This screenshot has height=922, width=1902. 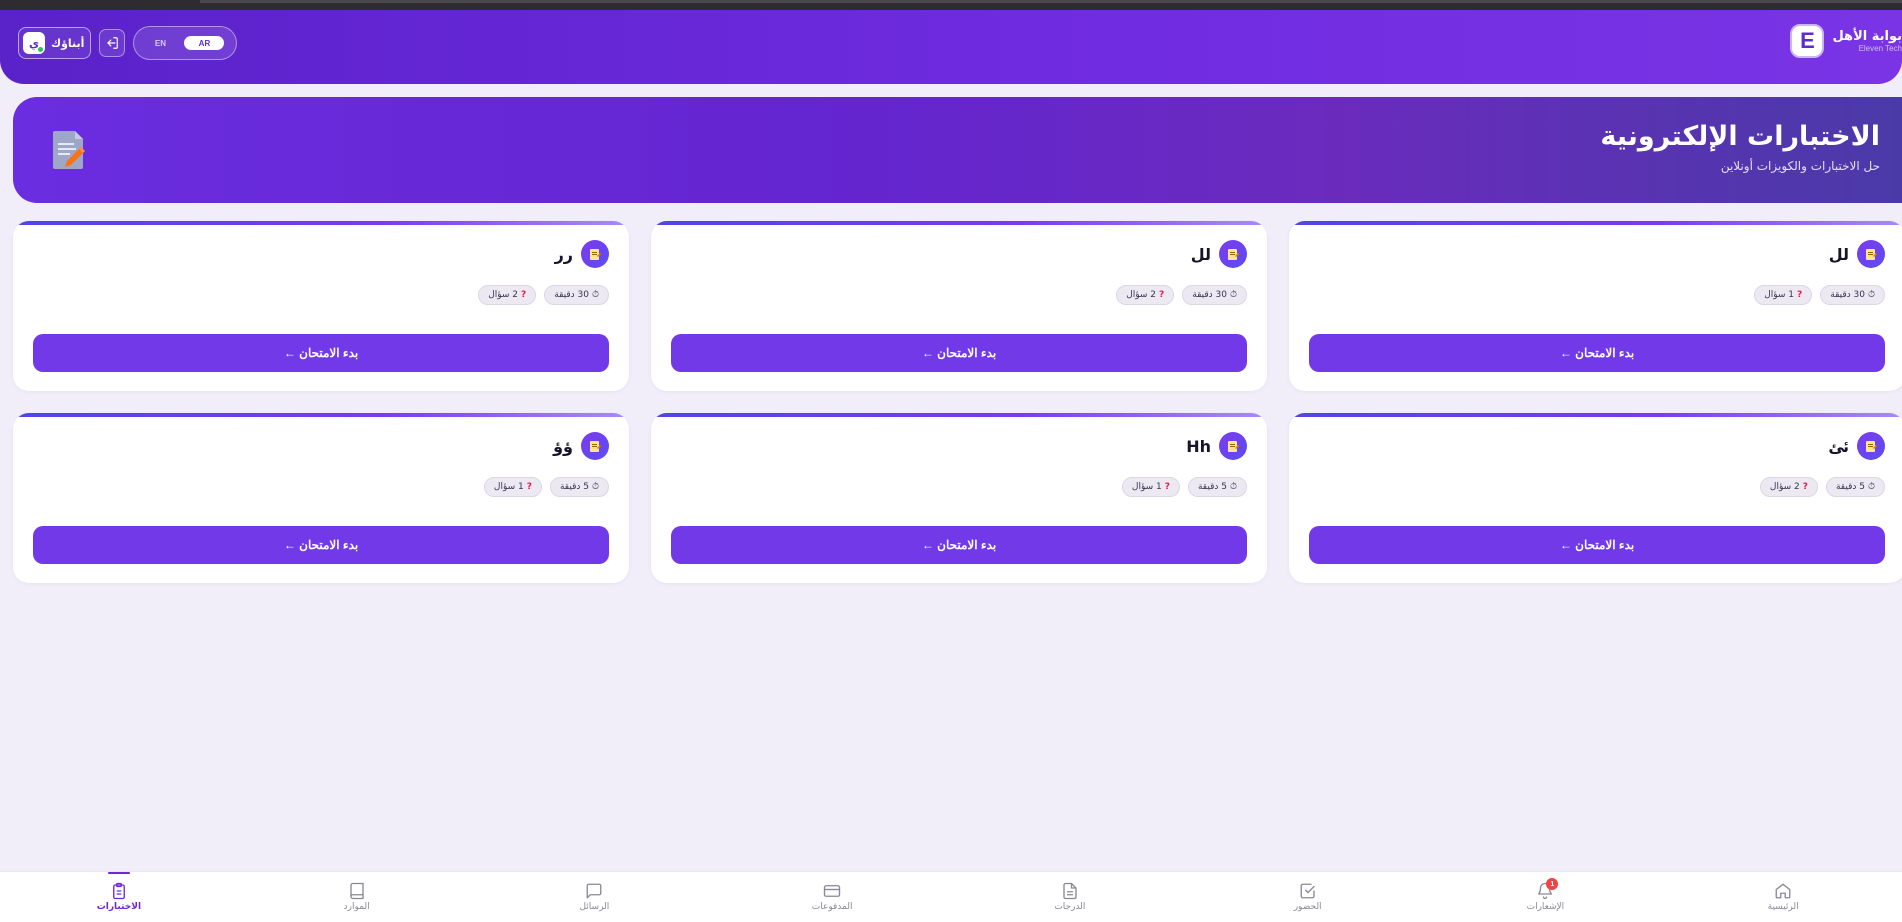 I want to click on nav-item-payments: المدفوعات, so click(x=832, y=897).